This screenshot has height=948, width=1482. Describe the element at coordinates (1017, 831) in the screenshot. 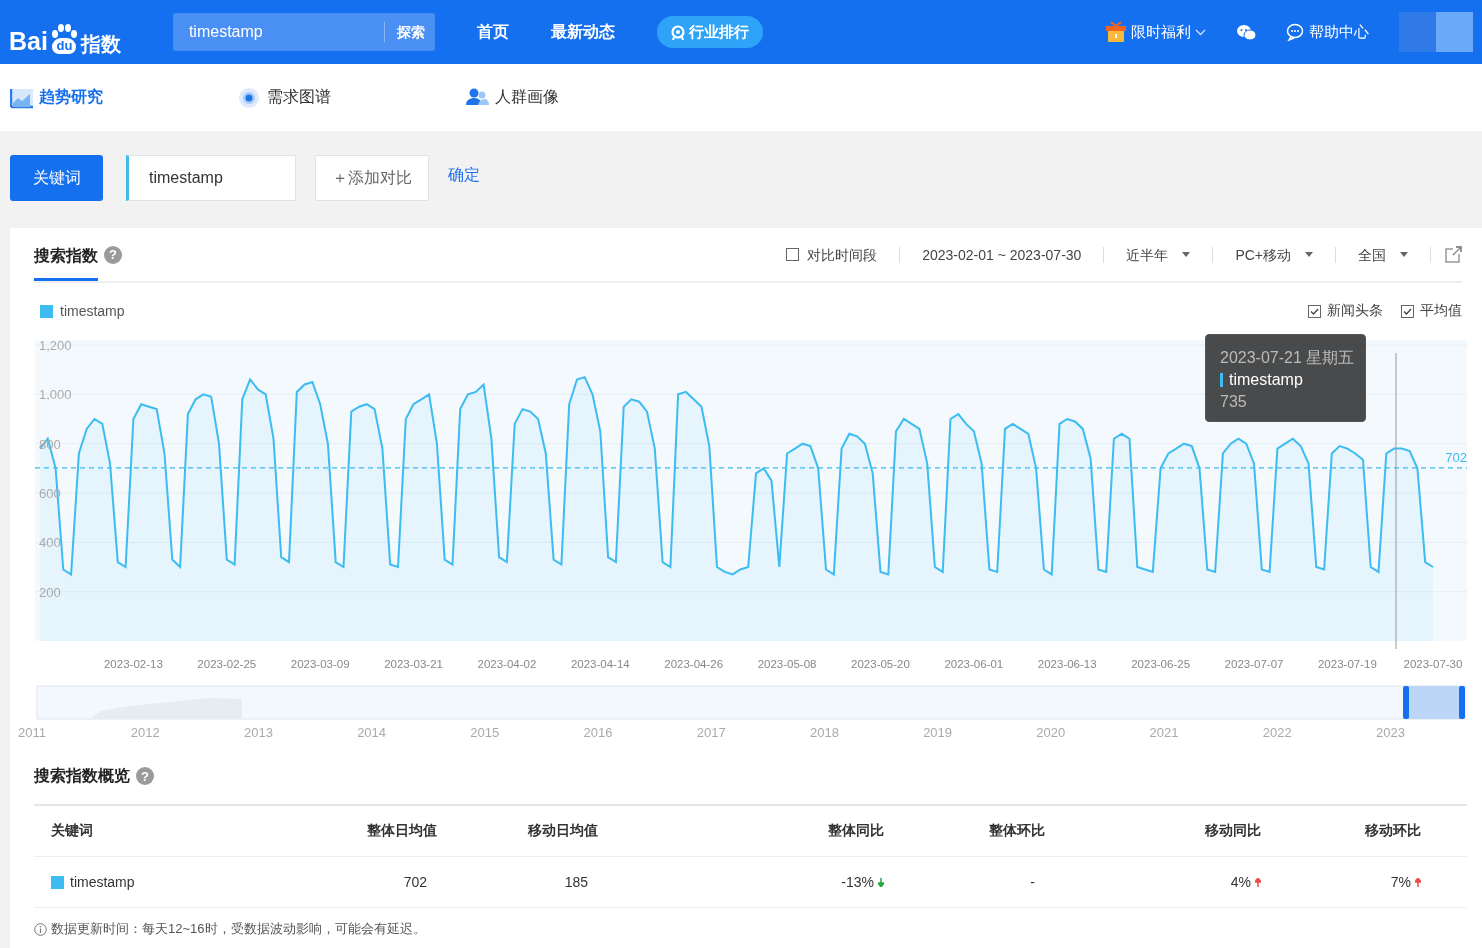

I see `column-header: 整体环比` at that location.